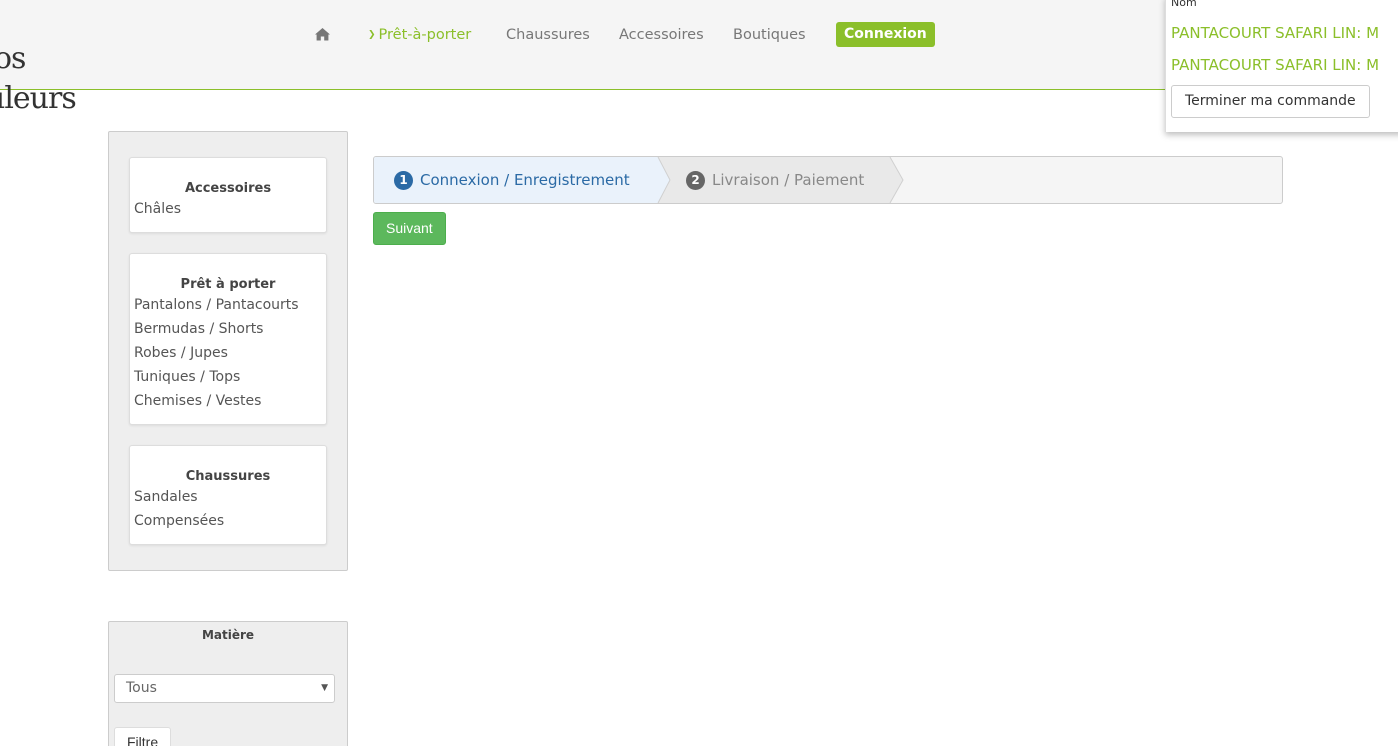 This screenshot has height=746, width=1398. I want to click on category-link-tuniques: Tuniques / Tops, so click(228, 379).